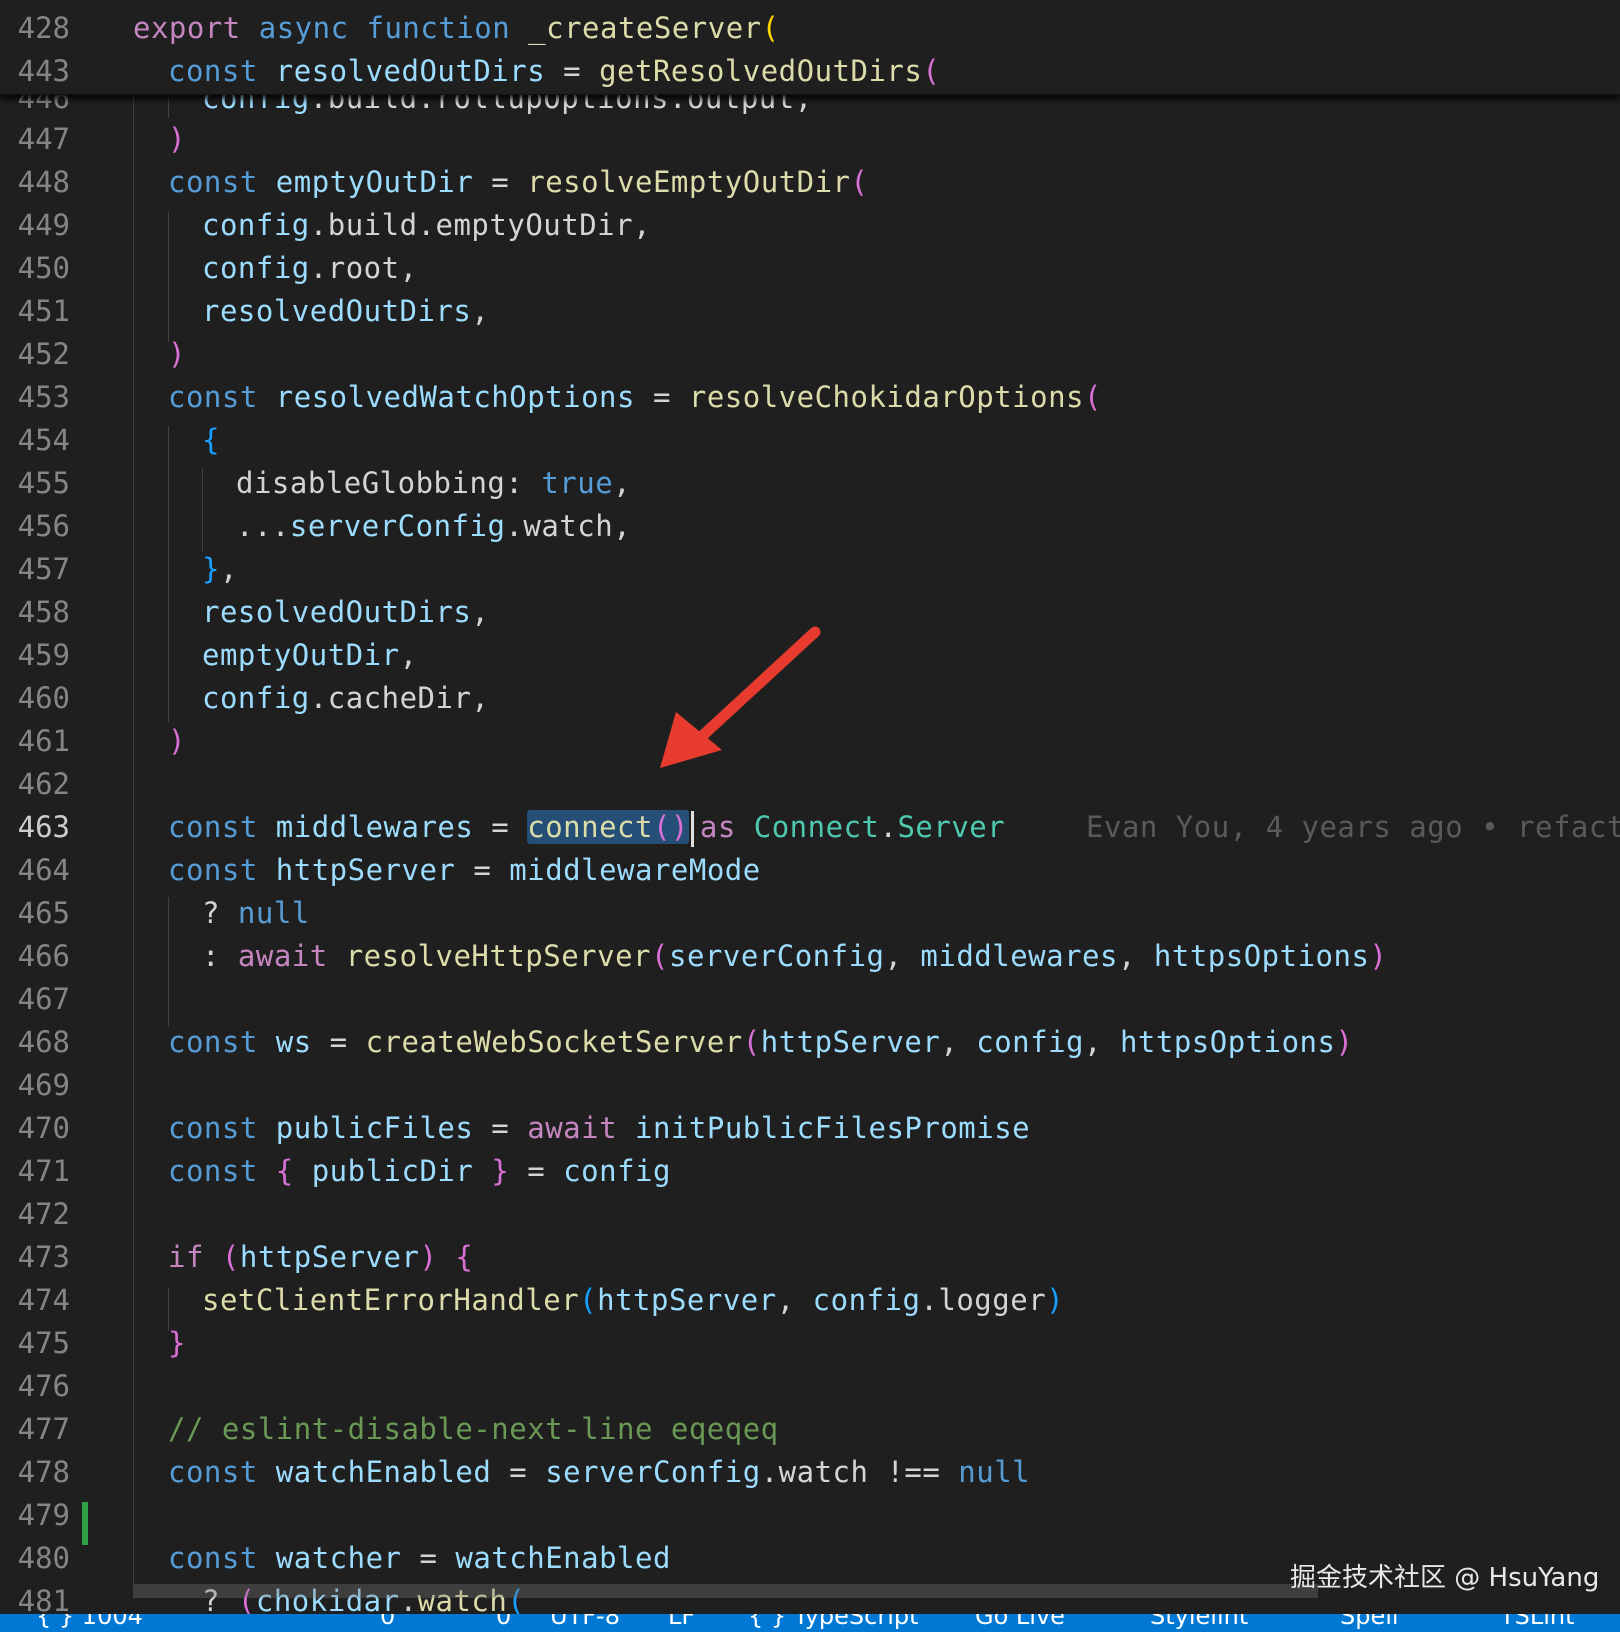 The height and width of the screenshot is (1632, 1620). I want to click on annotation-arrow-icon, so click(740, 697).